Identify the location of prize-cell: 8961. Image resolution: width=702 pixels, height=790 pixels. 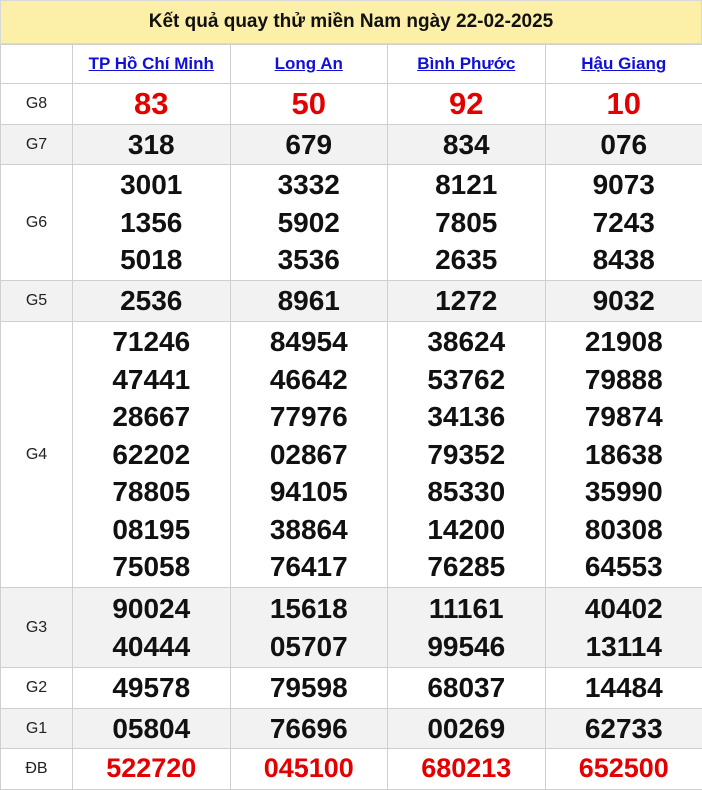
(308, 301).